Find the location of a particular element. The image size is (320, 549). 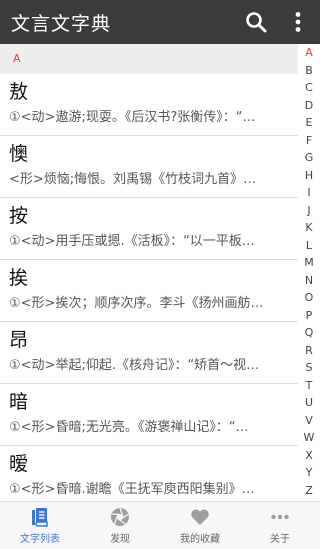

index-letter-l: L is located at coordinates (309, 246).